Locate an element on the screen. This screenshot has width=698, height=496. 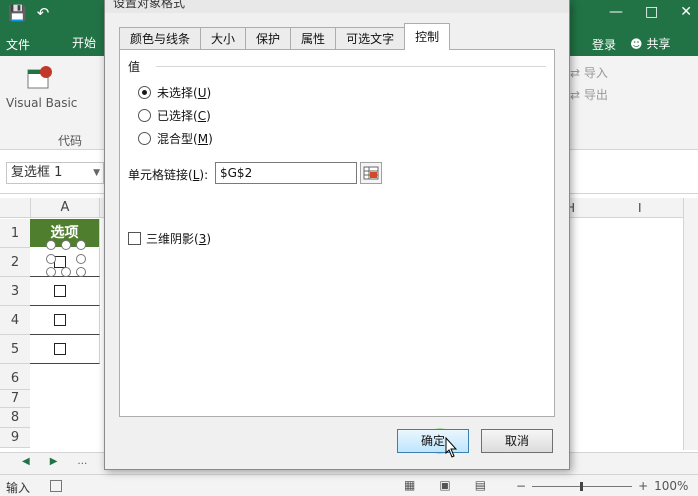
sheet-prev-icon: ◀ is located at coordinates (26, 461).